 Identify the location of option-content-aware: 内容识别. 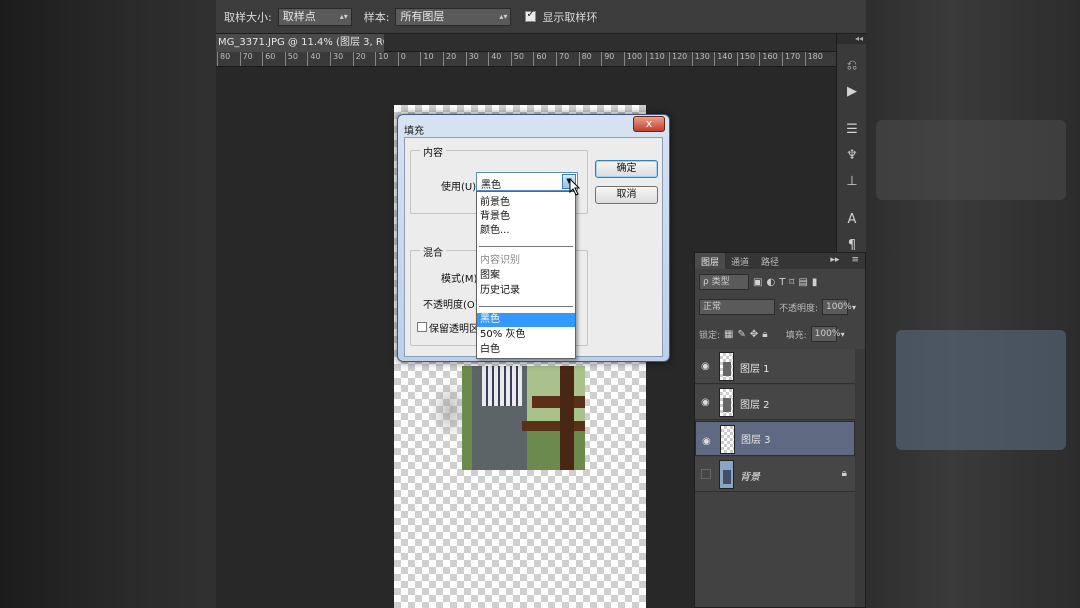
(500, 260).